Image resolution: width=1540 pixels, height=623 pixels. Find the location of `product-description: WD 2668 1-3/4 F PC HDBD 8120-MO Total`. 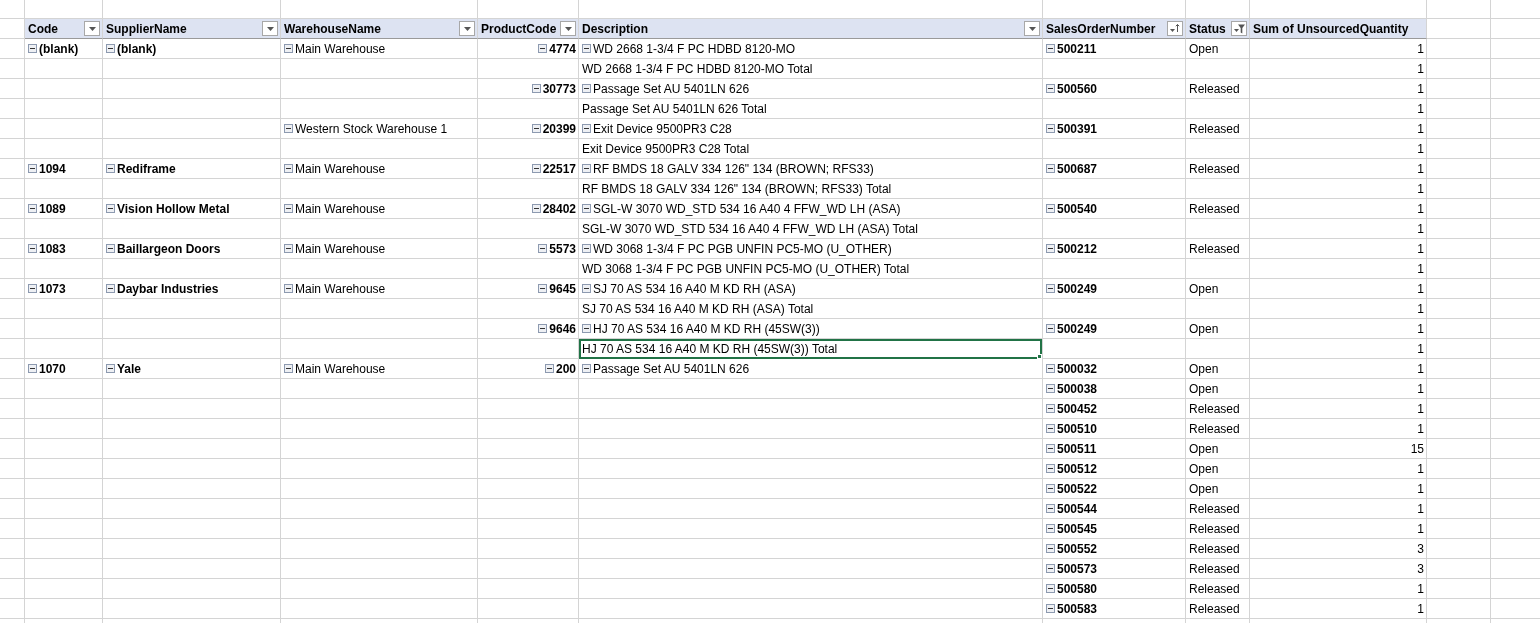

product-description: WD 2668 1-3/4 F PC HDBD 8120-MO Total is located at coordinates (811, 68).